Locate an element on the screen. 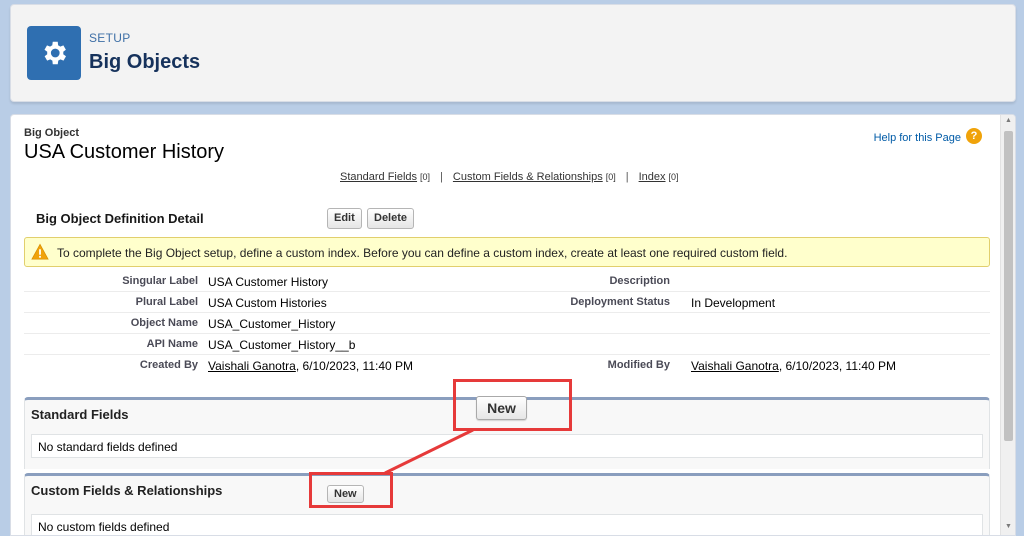 This screenshot has height=536, width=1024. detail-label: Description is located at coordinates (639, 281).